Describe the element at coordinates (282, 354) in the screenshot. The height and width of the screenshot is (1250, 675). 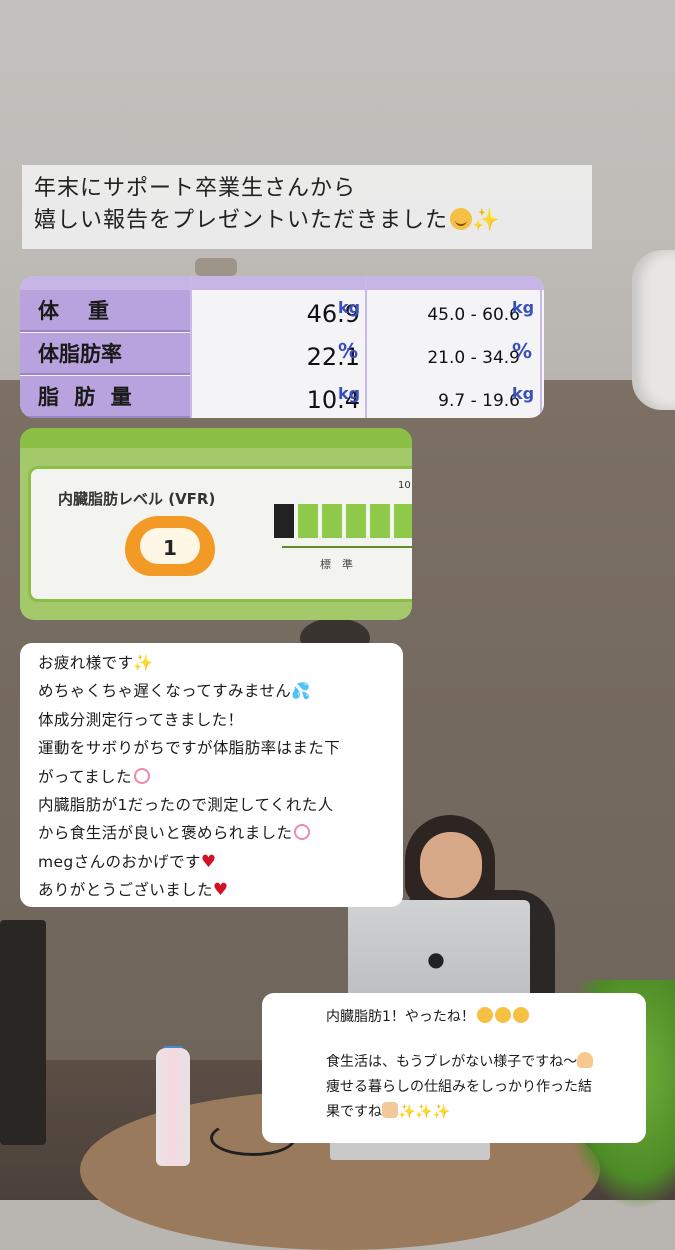
I see `measure-row-body-fat-rate: 体脂肪率 22.1 % 21.0 - 34.9 %` at that location.